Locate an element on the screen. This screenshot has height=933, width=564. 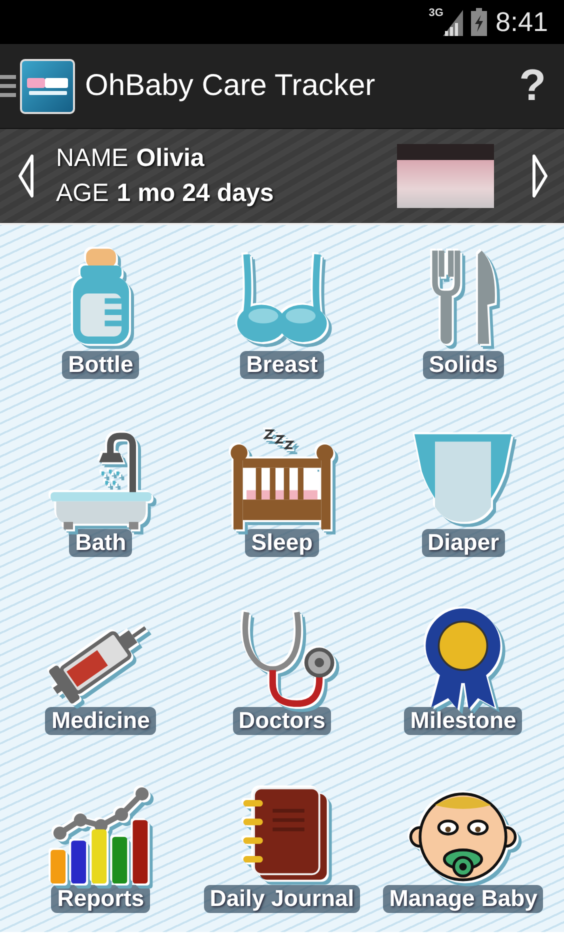
tile-label: Manage Baby is located at coordinates (463, 899).